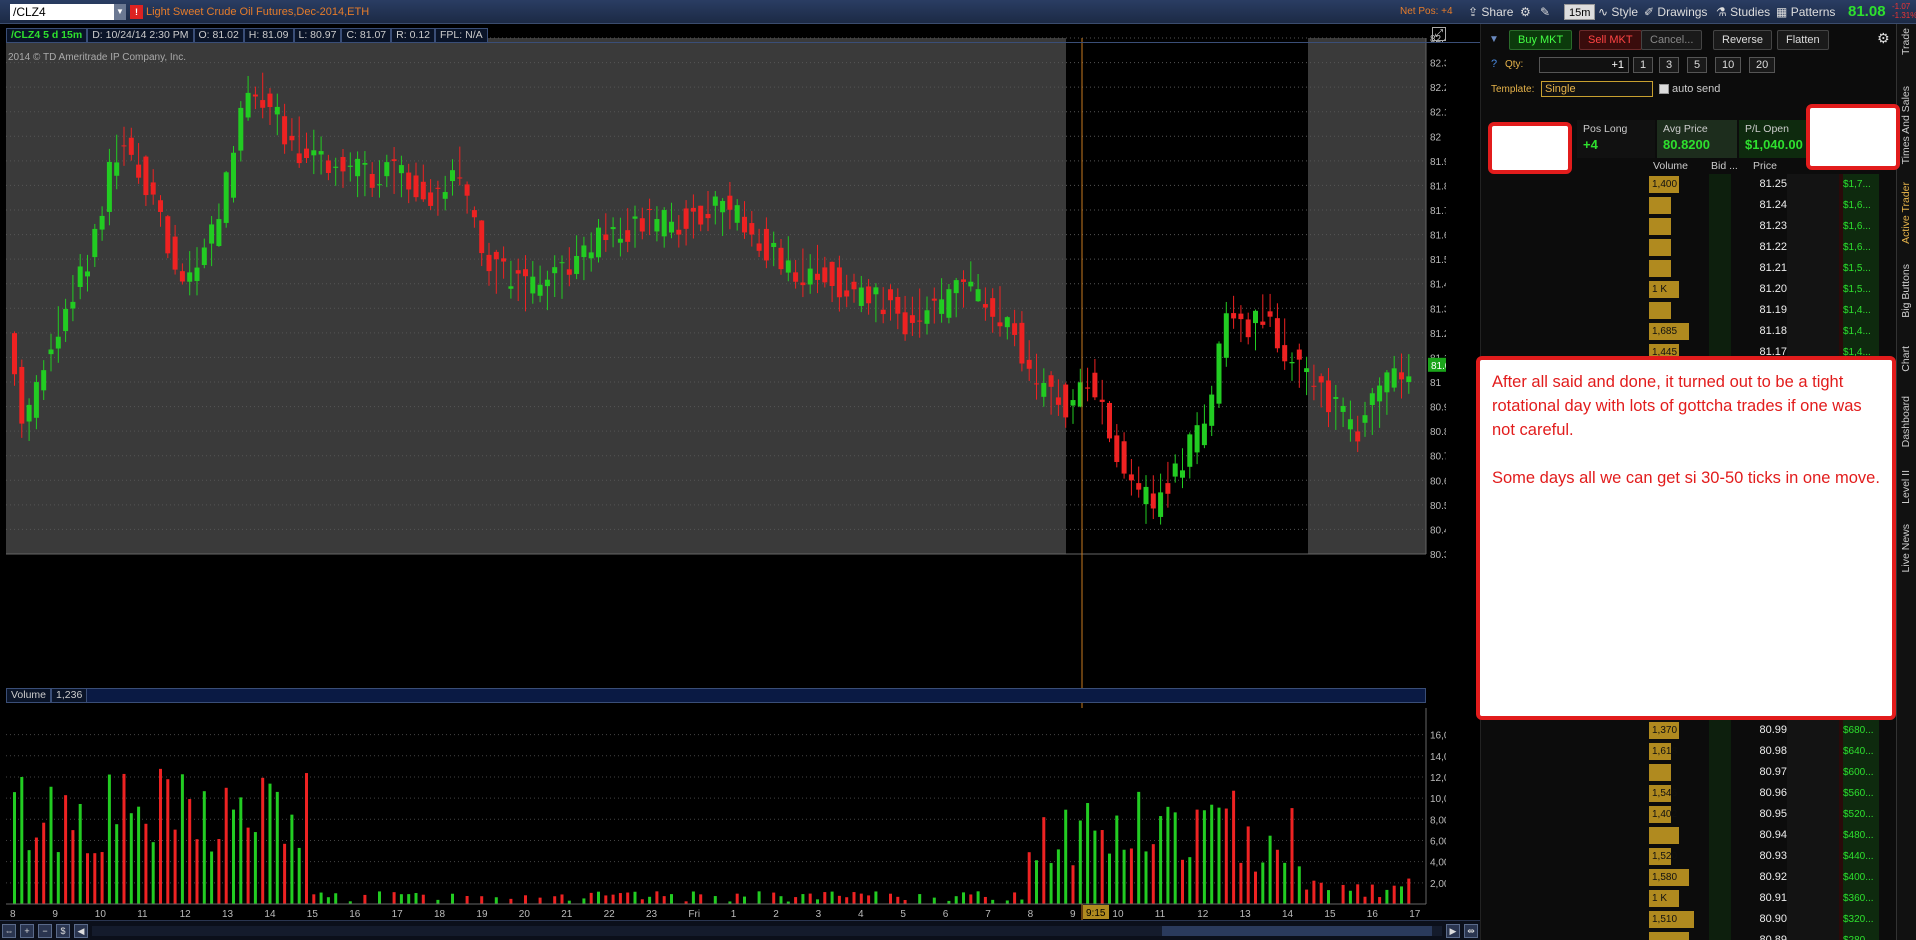  Describe the element at coordinates (1675, 12) in the screenshot. I see `drawings-button: ✐ Drawings` at that location.